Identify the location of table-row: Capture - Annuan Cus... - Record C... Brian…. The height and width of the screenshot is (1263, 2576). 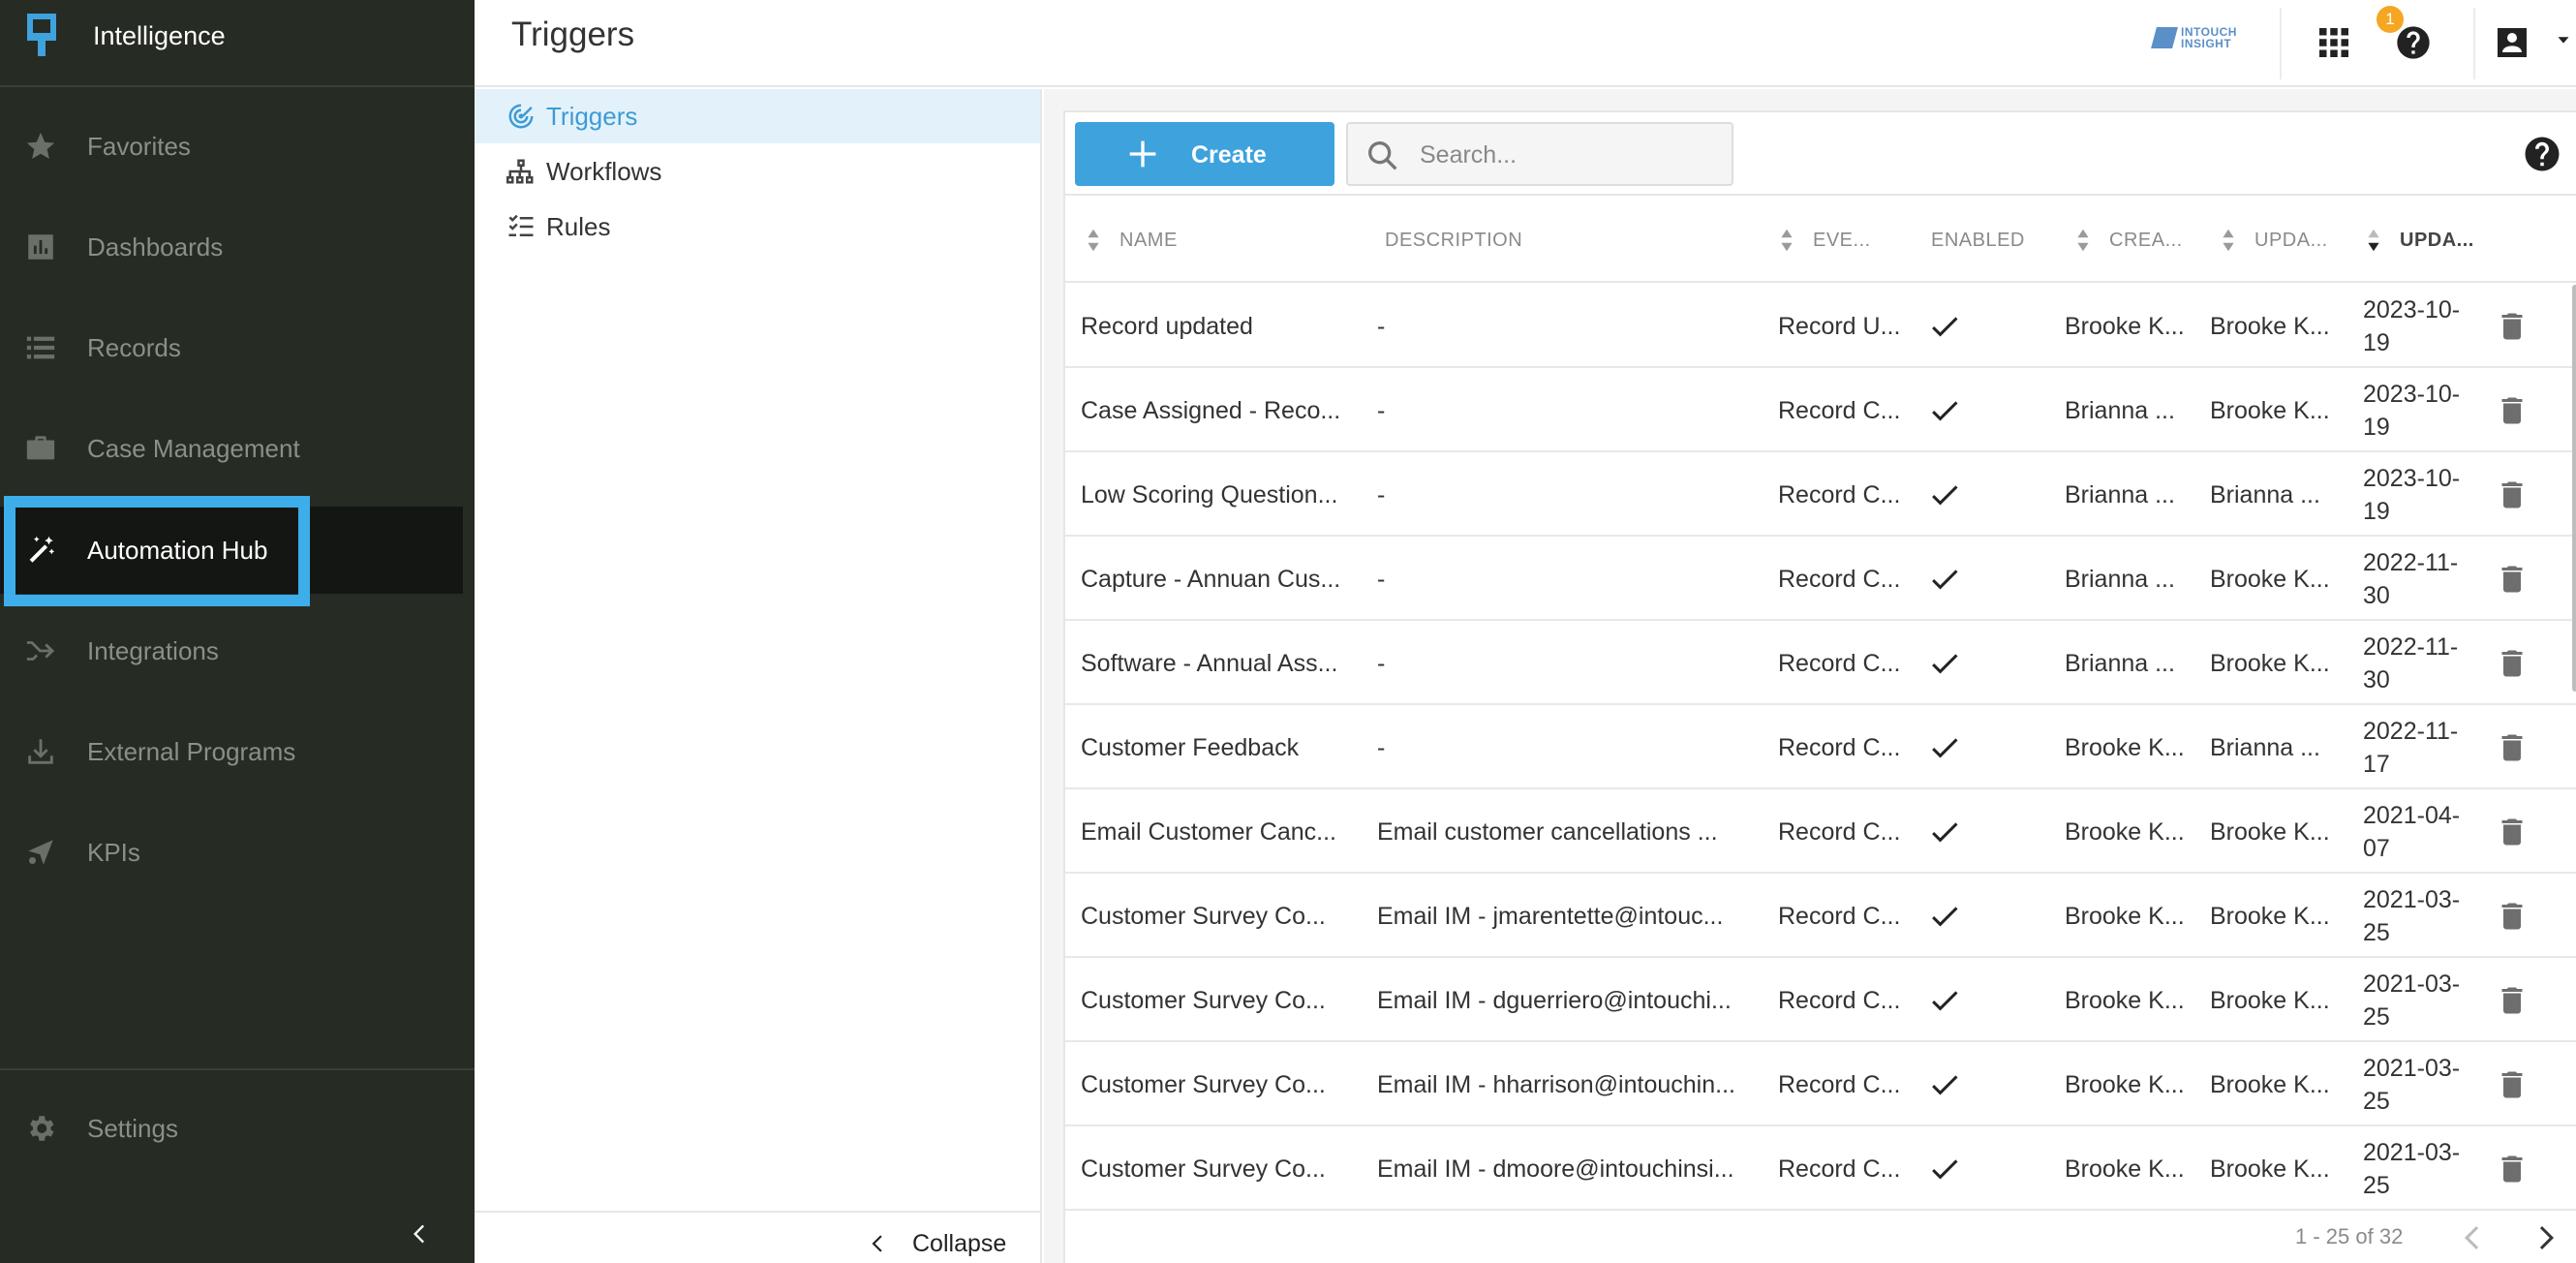
(1820, 579).